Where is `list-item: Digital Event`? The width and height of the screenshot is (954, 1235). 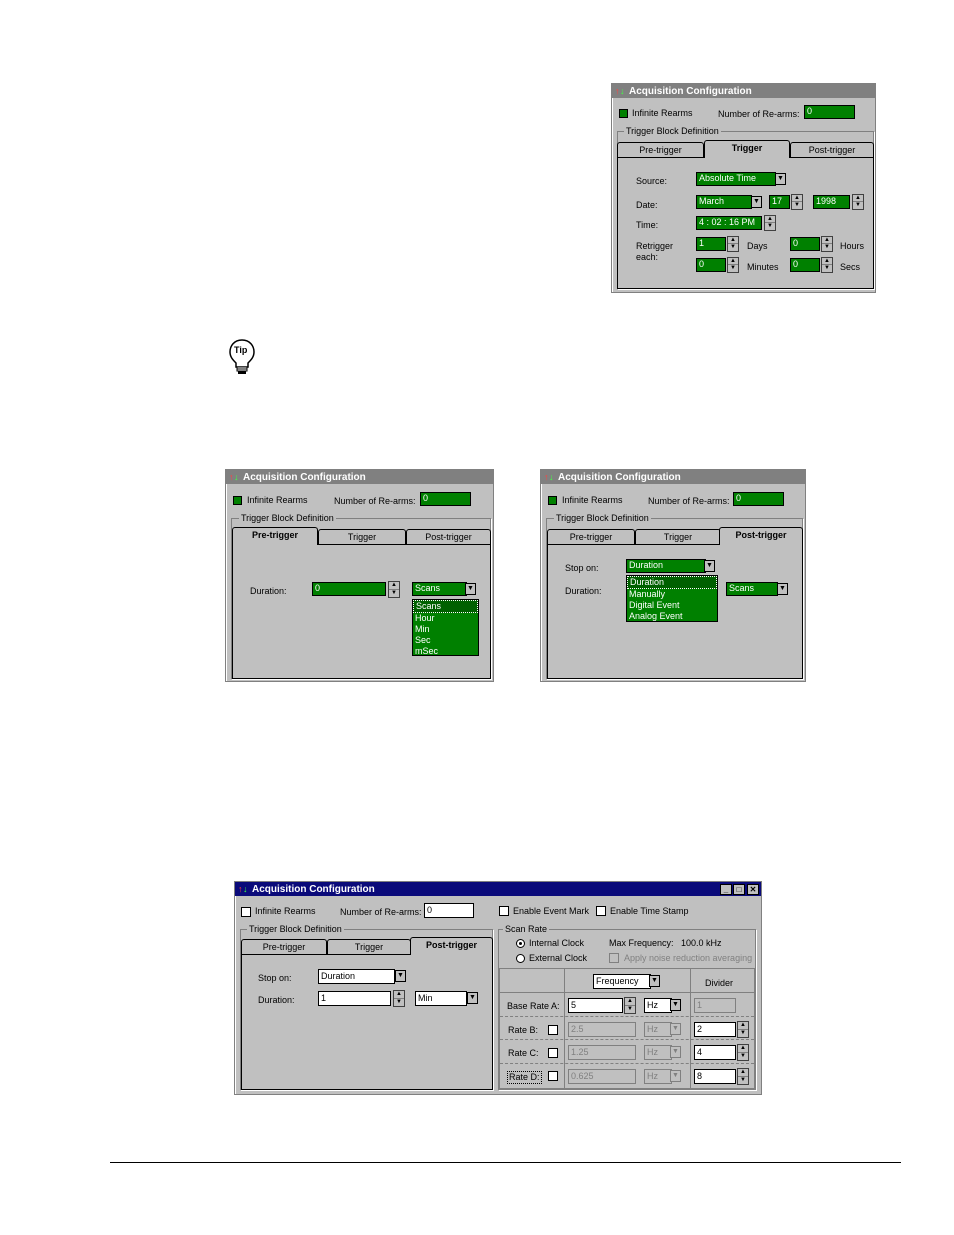 list-item: Digital Event is located at coordinates (672, 605).